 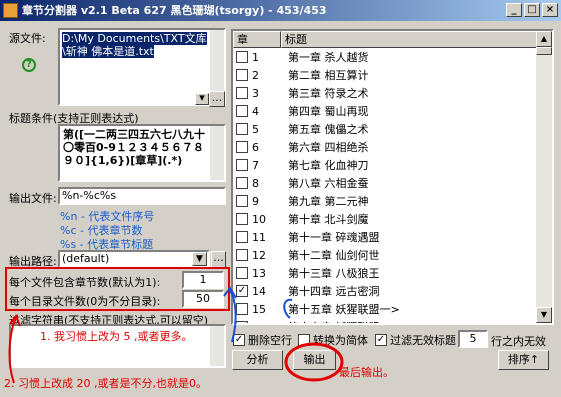 What do you see at coordinates (366, 372) in the screenshot?
I see `annotation-note-3: 最后输出。` at bounding box center [366, 372].